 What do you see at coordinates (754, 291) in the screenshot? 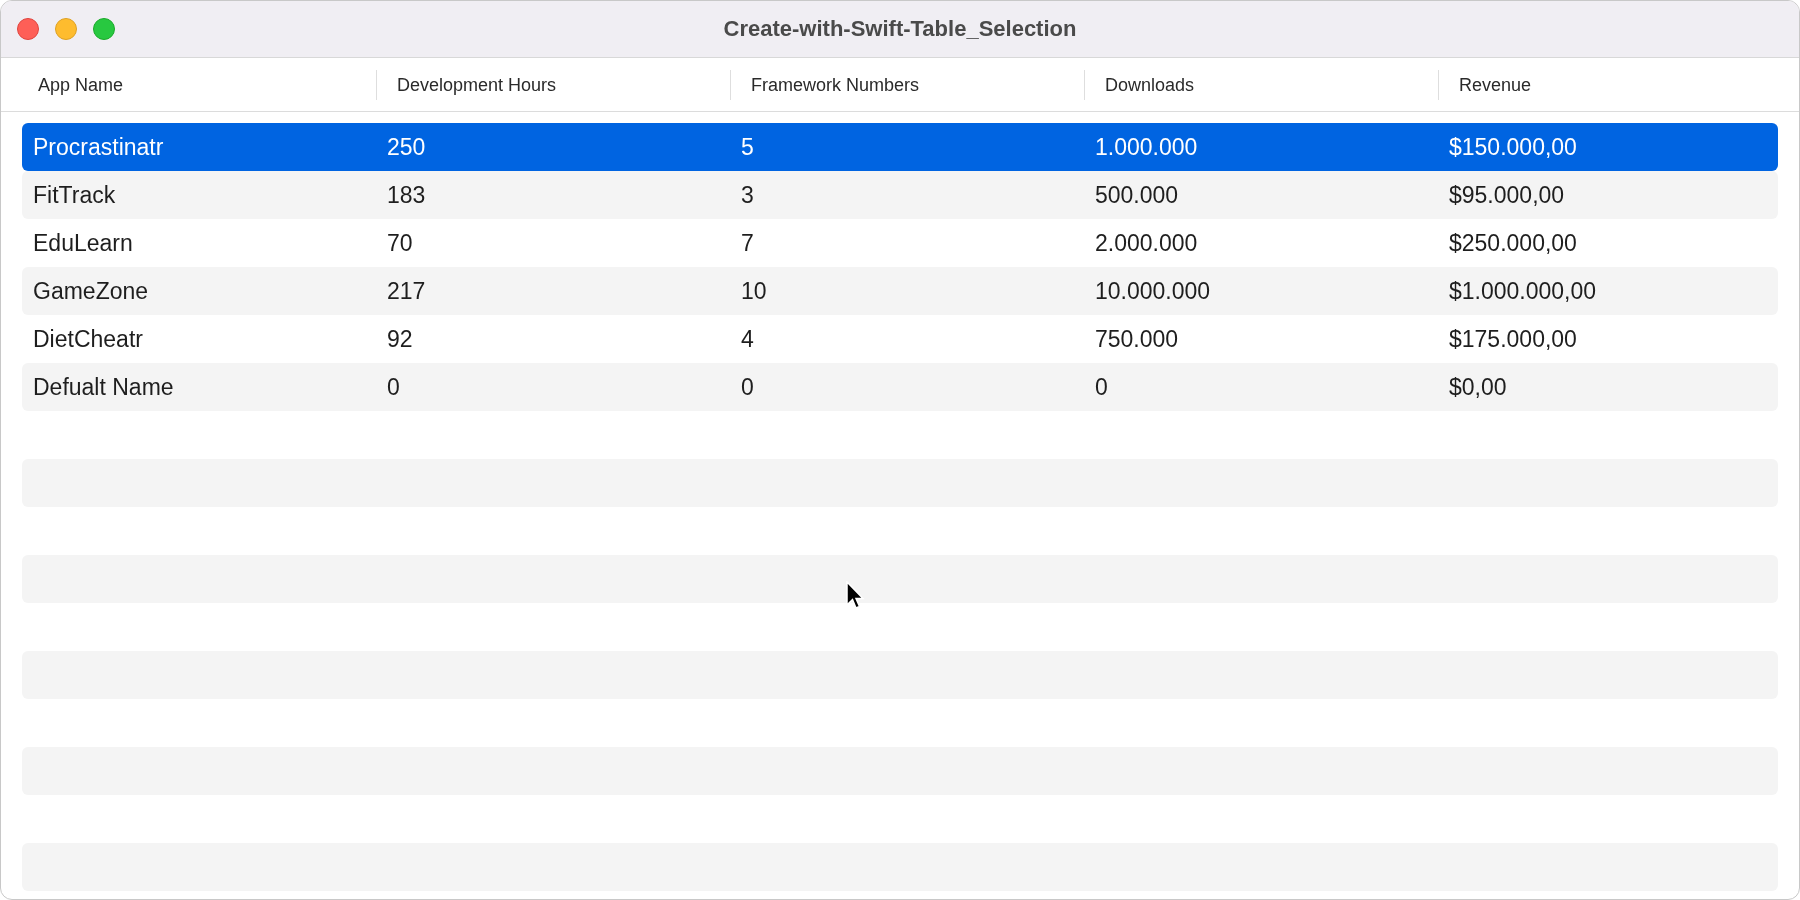
I see `table-cell-text: 10` at bounding box center [754, 291].